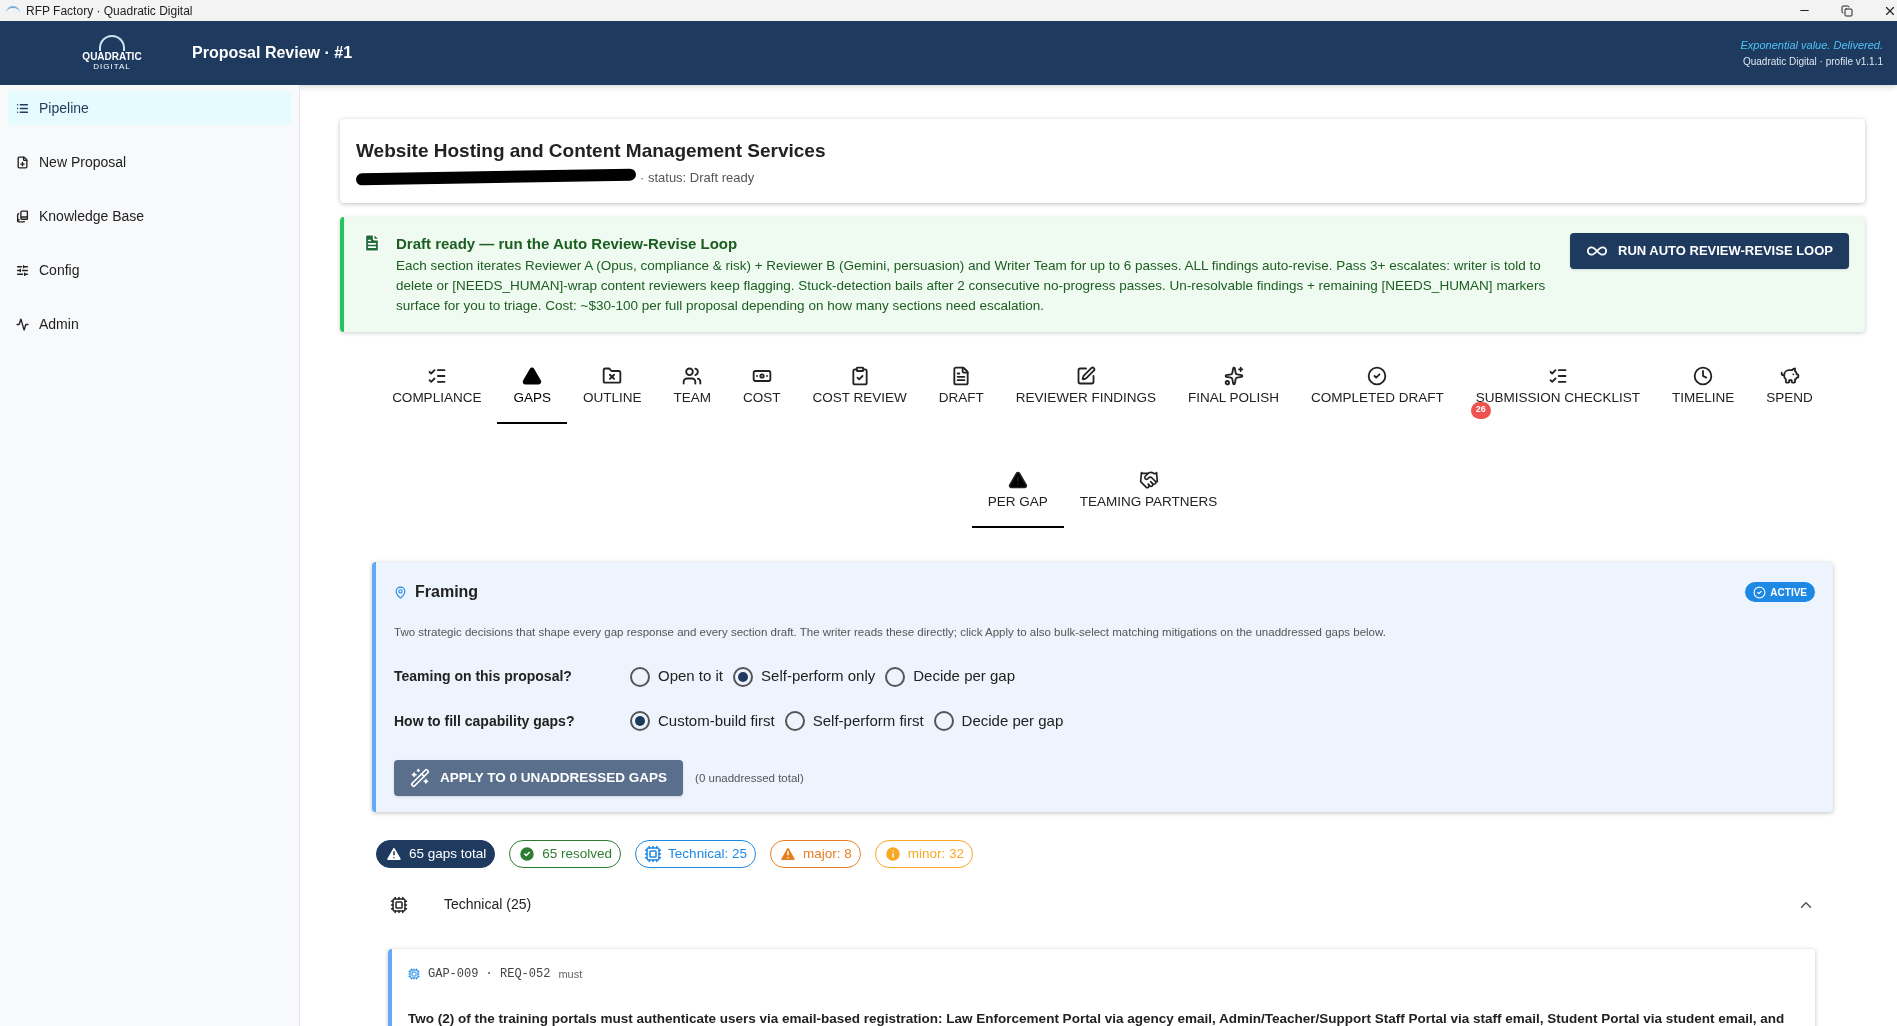 This screenshot has height=1026, width=1897. Describe the element at coordinates (149, 324) in the screenshot. I see `sidebar-item: Admin` at that location.